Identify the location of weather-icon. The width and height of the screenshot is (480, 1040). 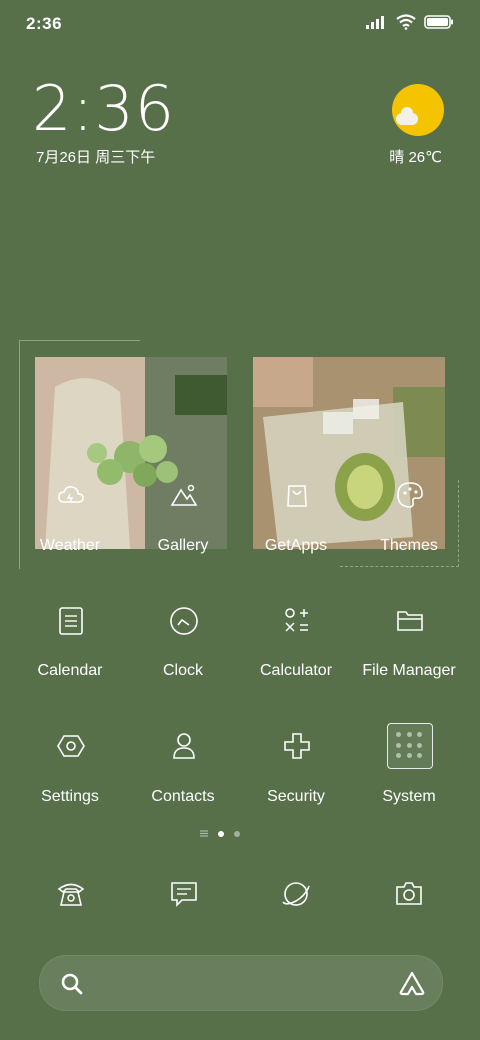
(71, 495).